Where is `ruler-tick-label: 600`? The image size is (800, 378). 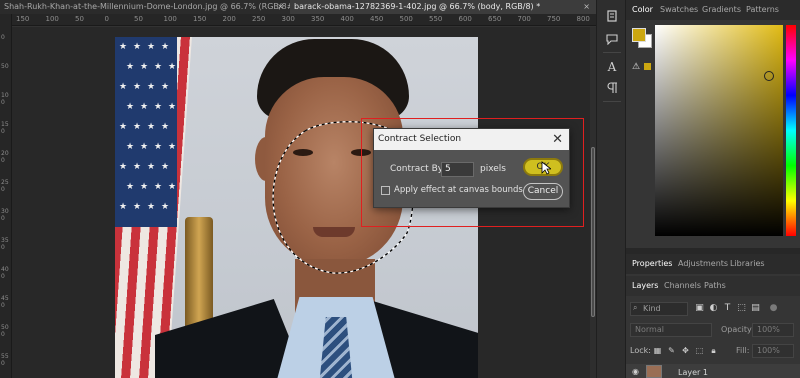 ruler-tick-label: 600 is located at coordinates (465, 19).